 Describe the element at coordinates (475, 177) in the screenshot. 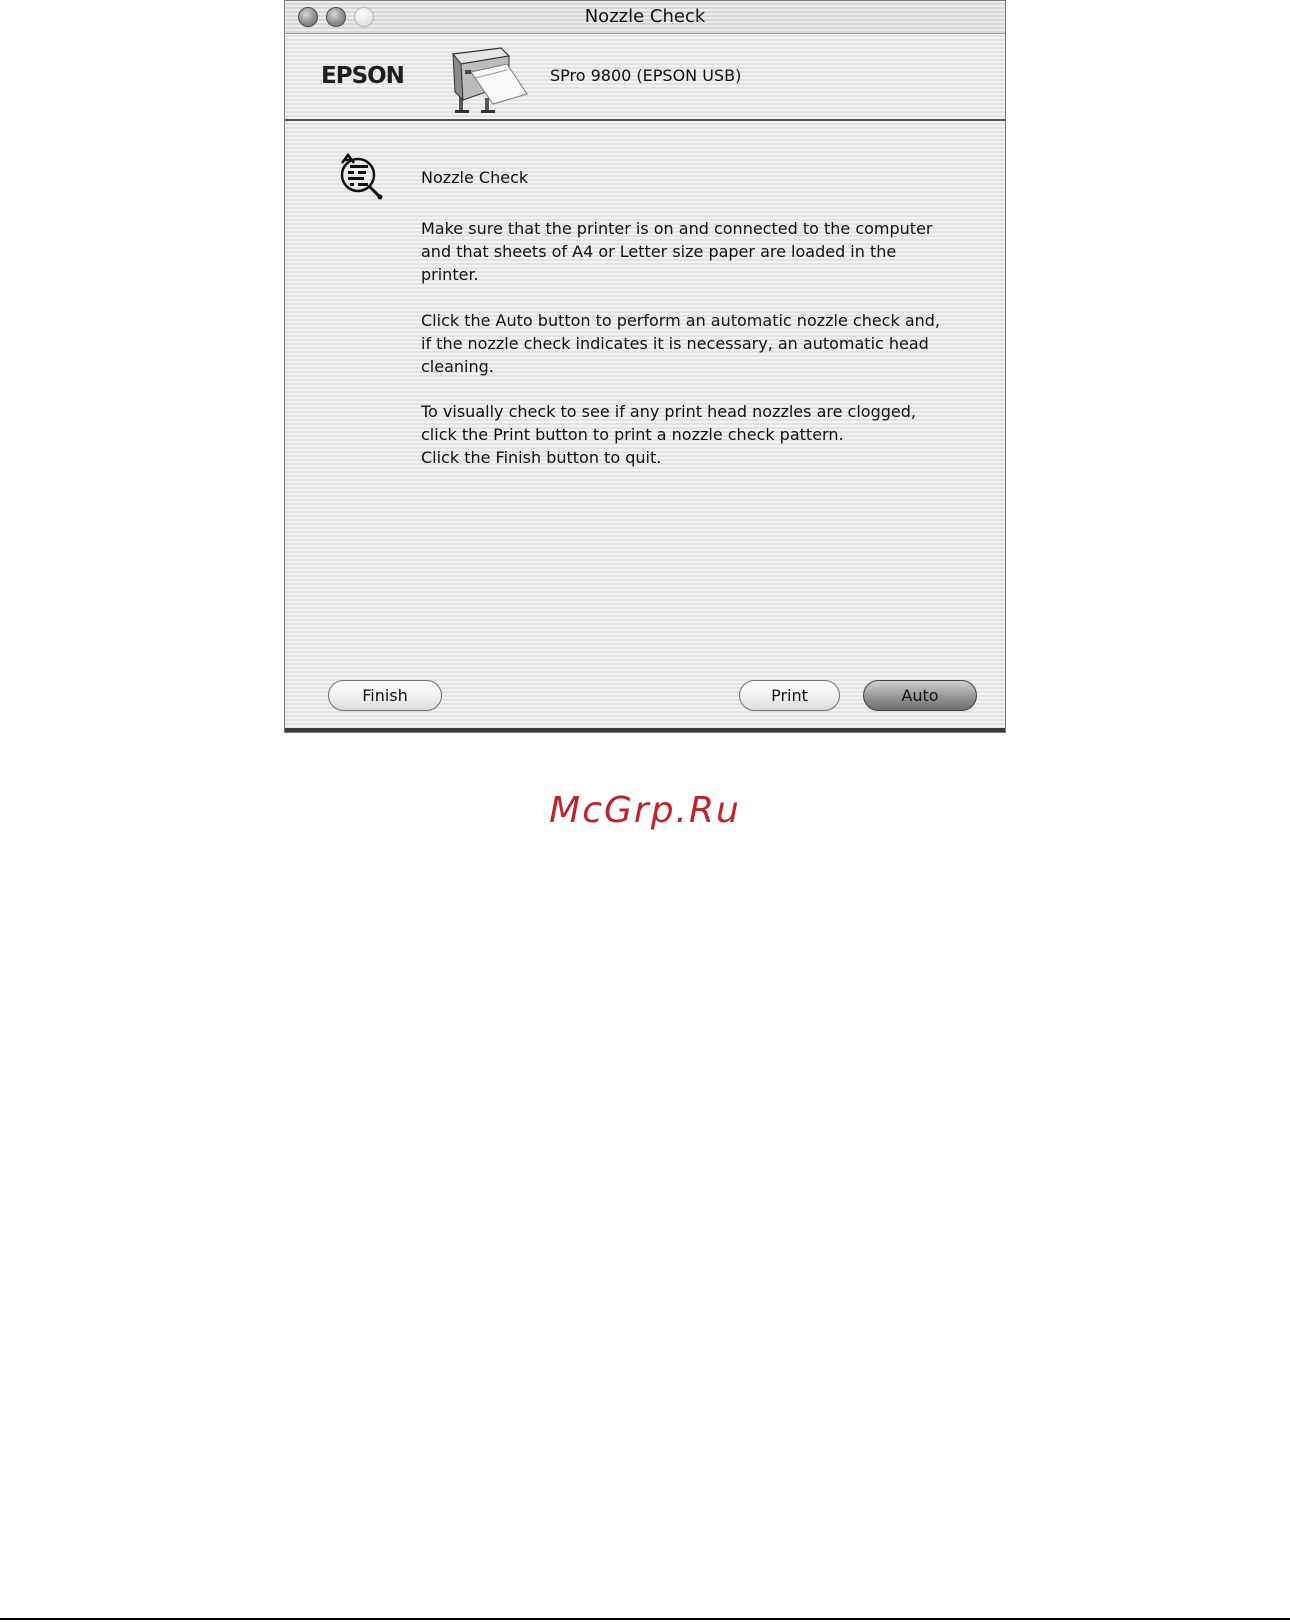

I see `section-title: Nozzle Check` at that location.